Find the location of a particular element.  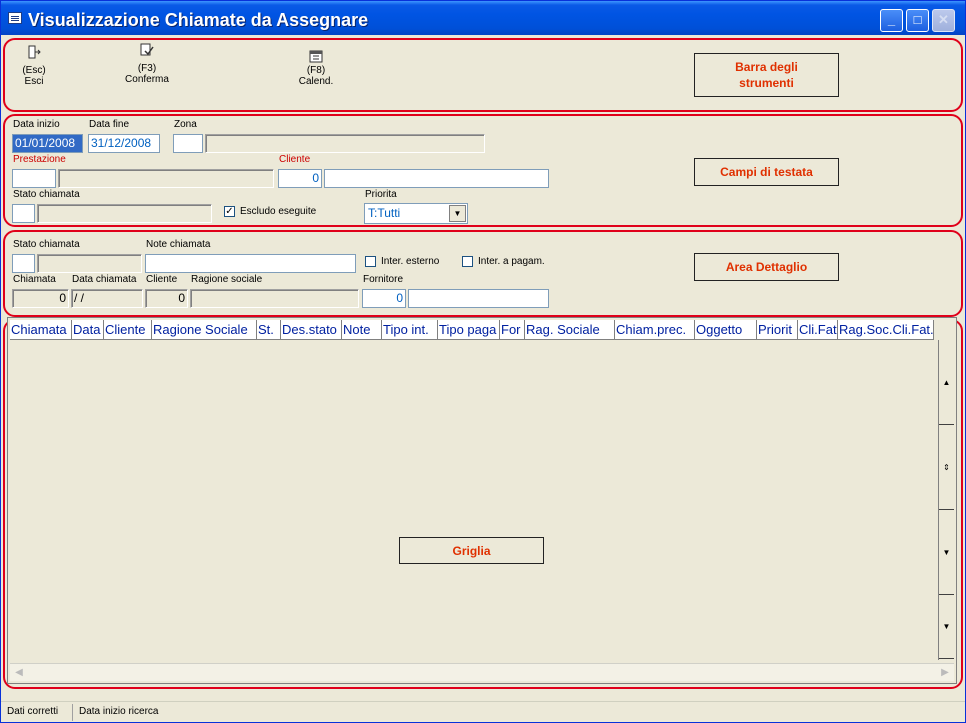

detail-callout: Area Dettaglio is located at coordinates (766, 267).